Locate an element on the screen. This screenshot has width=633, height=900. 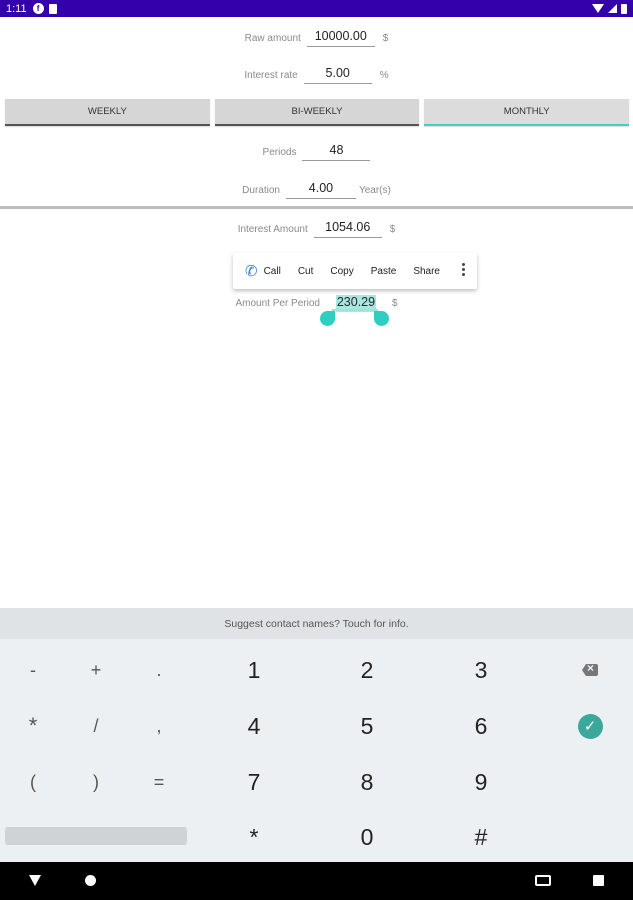
selection-handle-start is located at coordinates (327, 318).